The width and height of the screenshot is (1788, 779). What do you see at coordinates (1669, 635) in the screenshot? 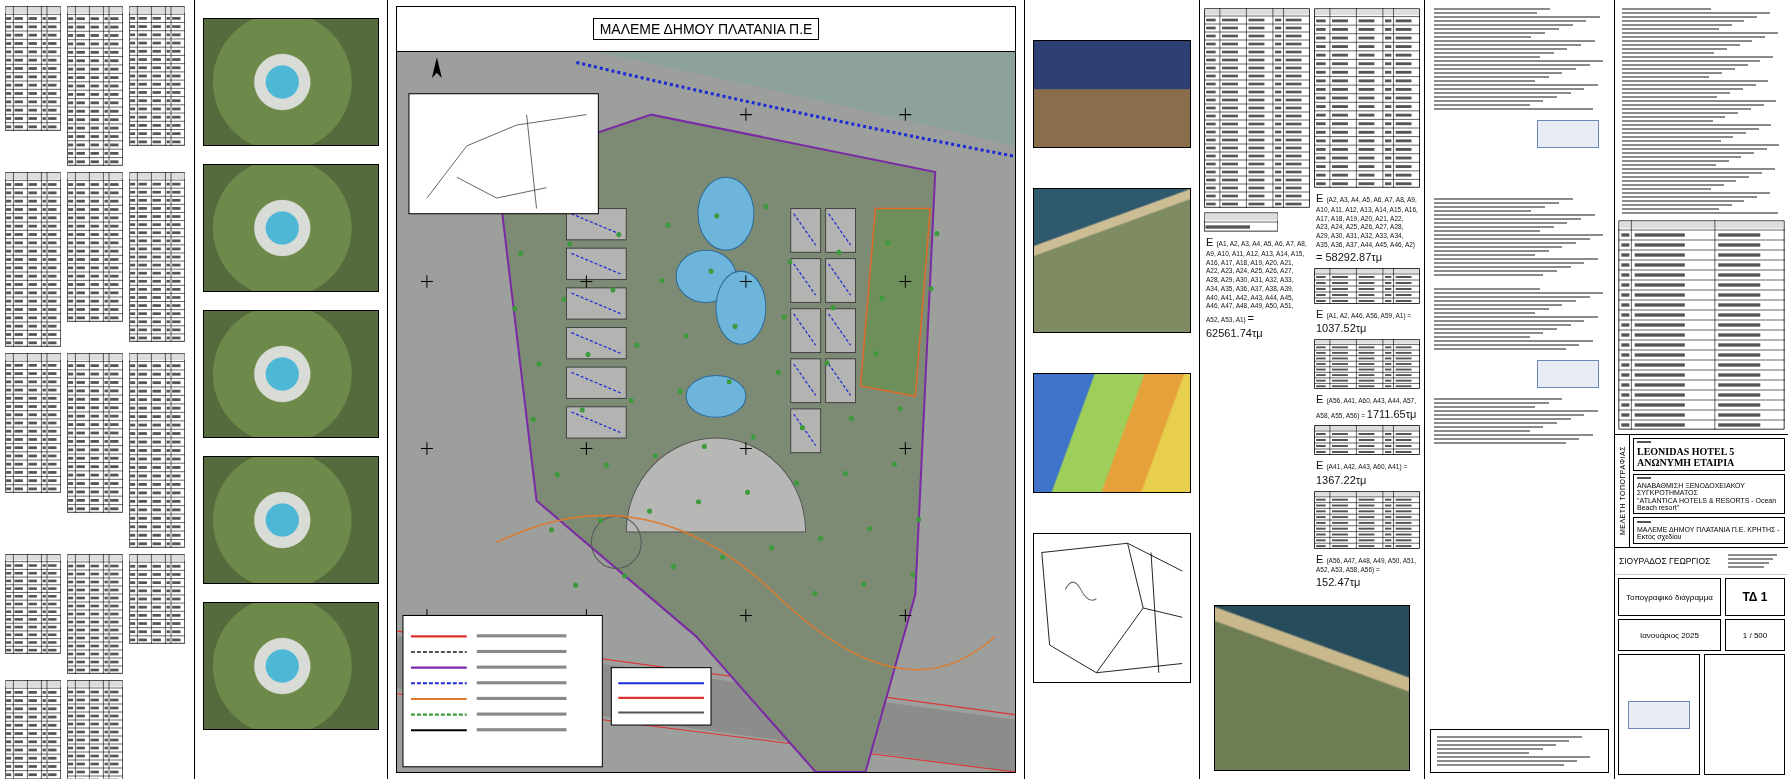
I see `drawing-date: Ιανουάριος 2025` at bounding box center [1669, 635].